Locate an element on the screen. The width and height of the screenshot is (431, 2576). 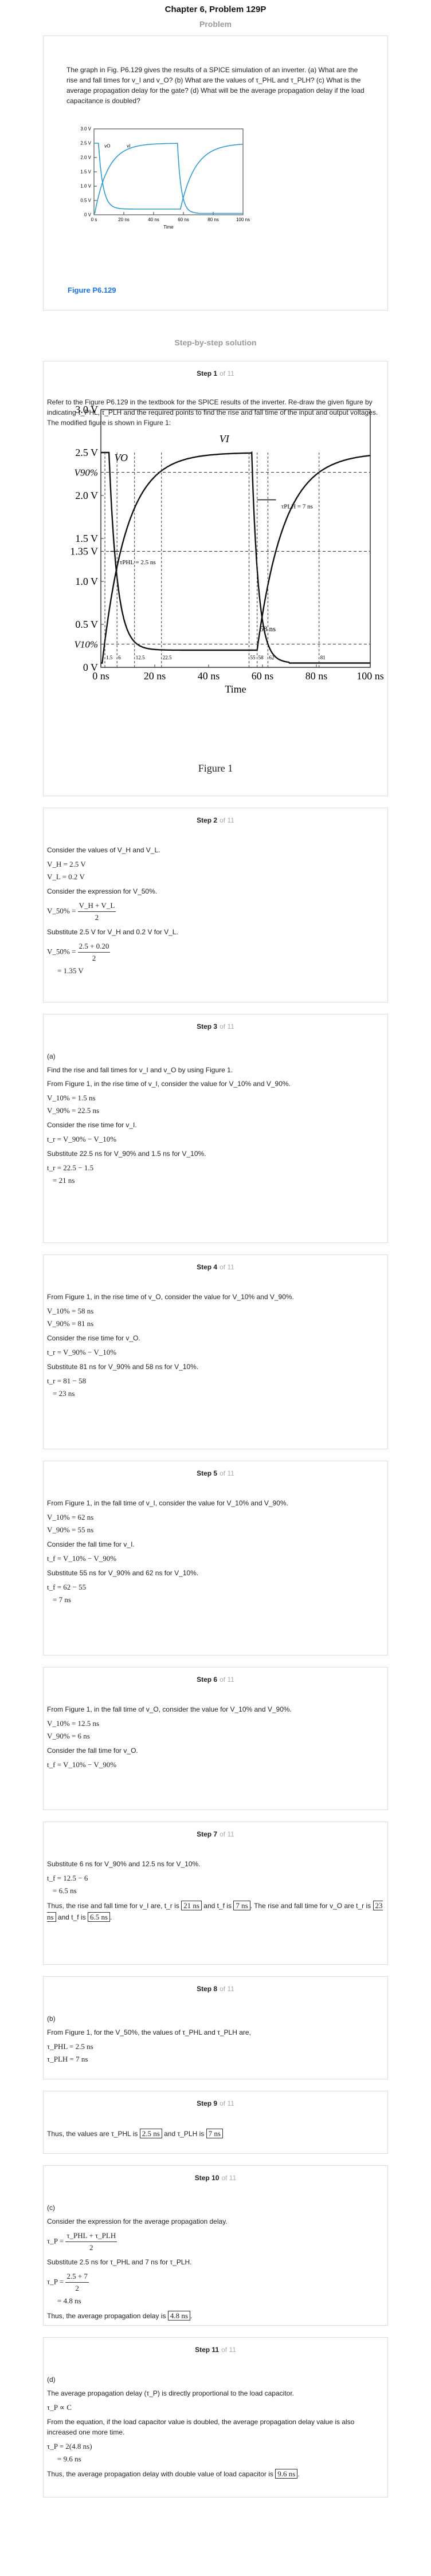
s10-label: (c) is located at coordinates (51, 2208).